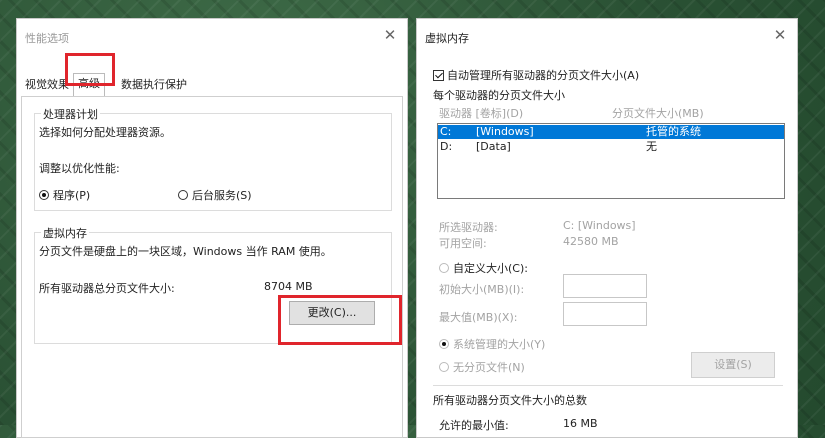  What do you see at coordinates (580, 423) in the screenshot?
I see `min-allowed-value: 16 MB` at bounding box center [580, 423].